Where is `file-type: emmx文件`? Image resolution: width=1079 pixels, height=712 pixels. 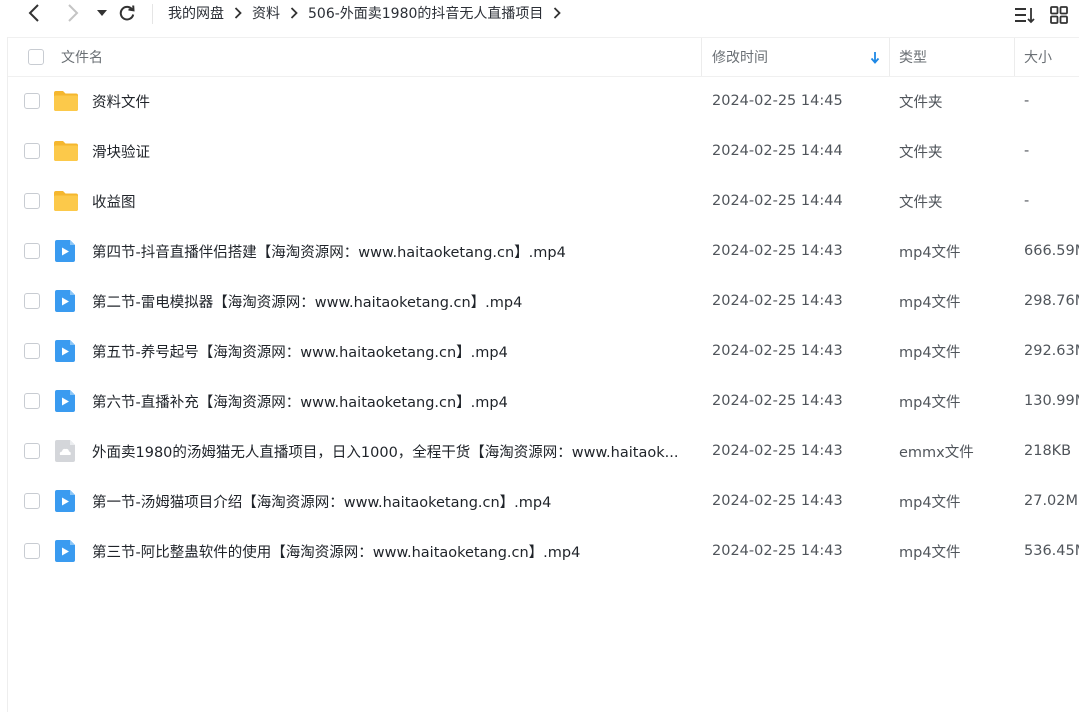 file-type: emmx文件 is located at coordinates (936, 452).